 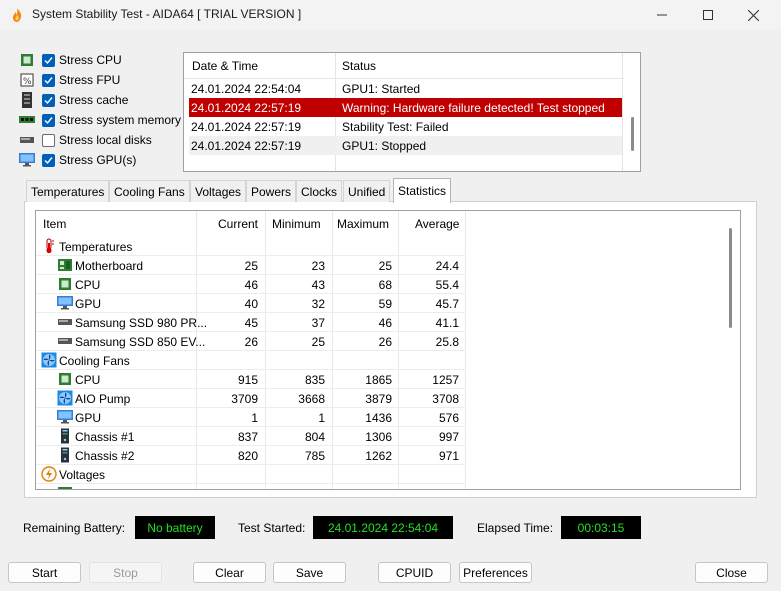 I want to click on cpuid-button: CPUID, so click(x=414, y=572).